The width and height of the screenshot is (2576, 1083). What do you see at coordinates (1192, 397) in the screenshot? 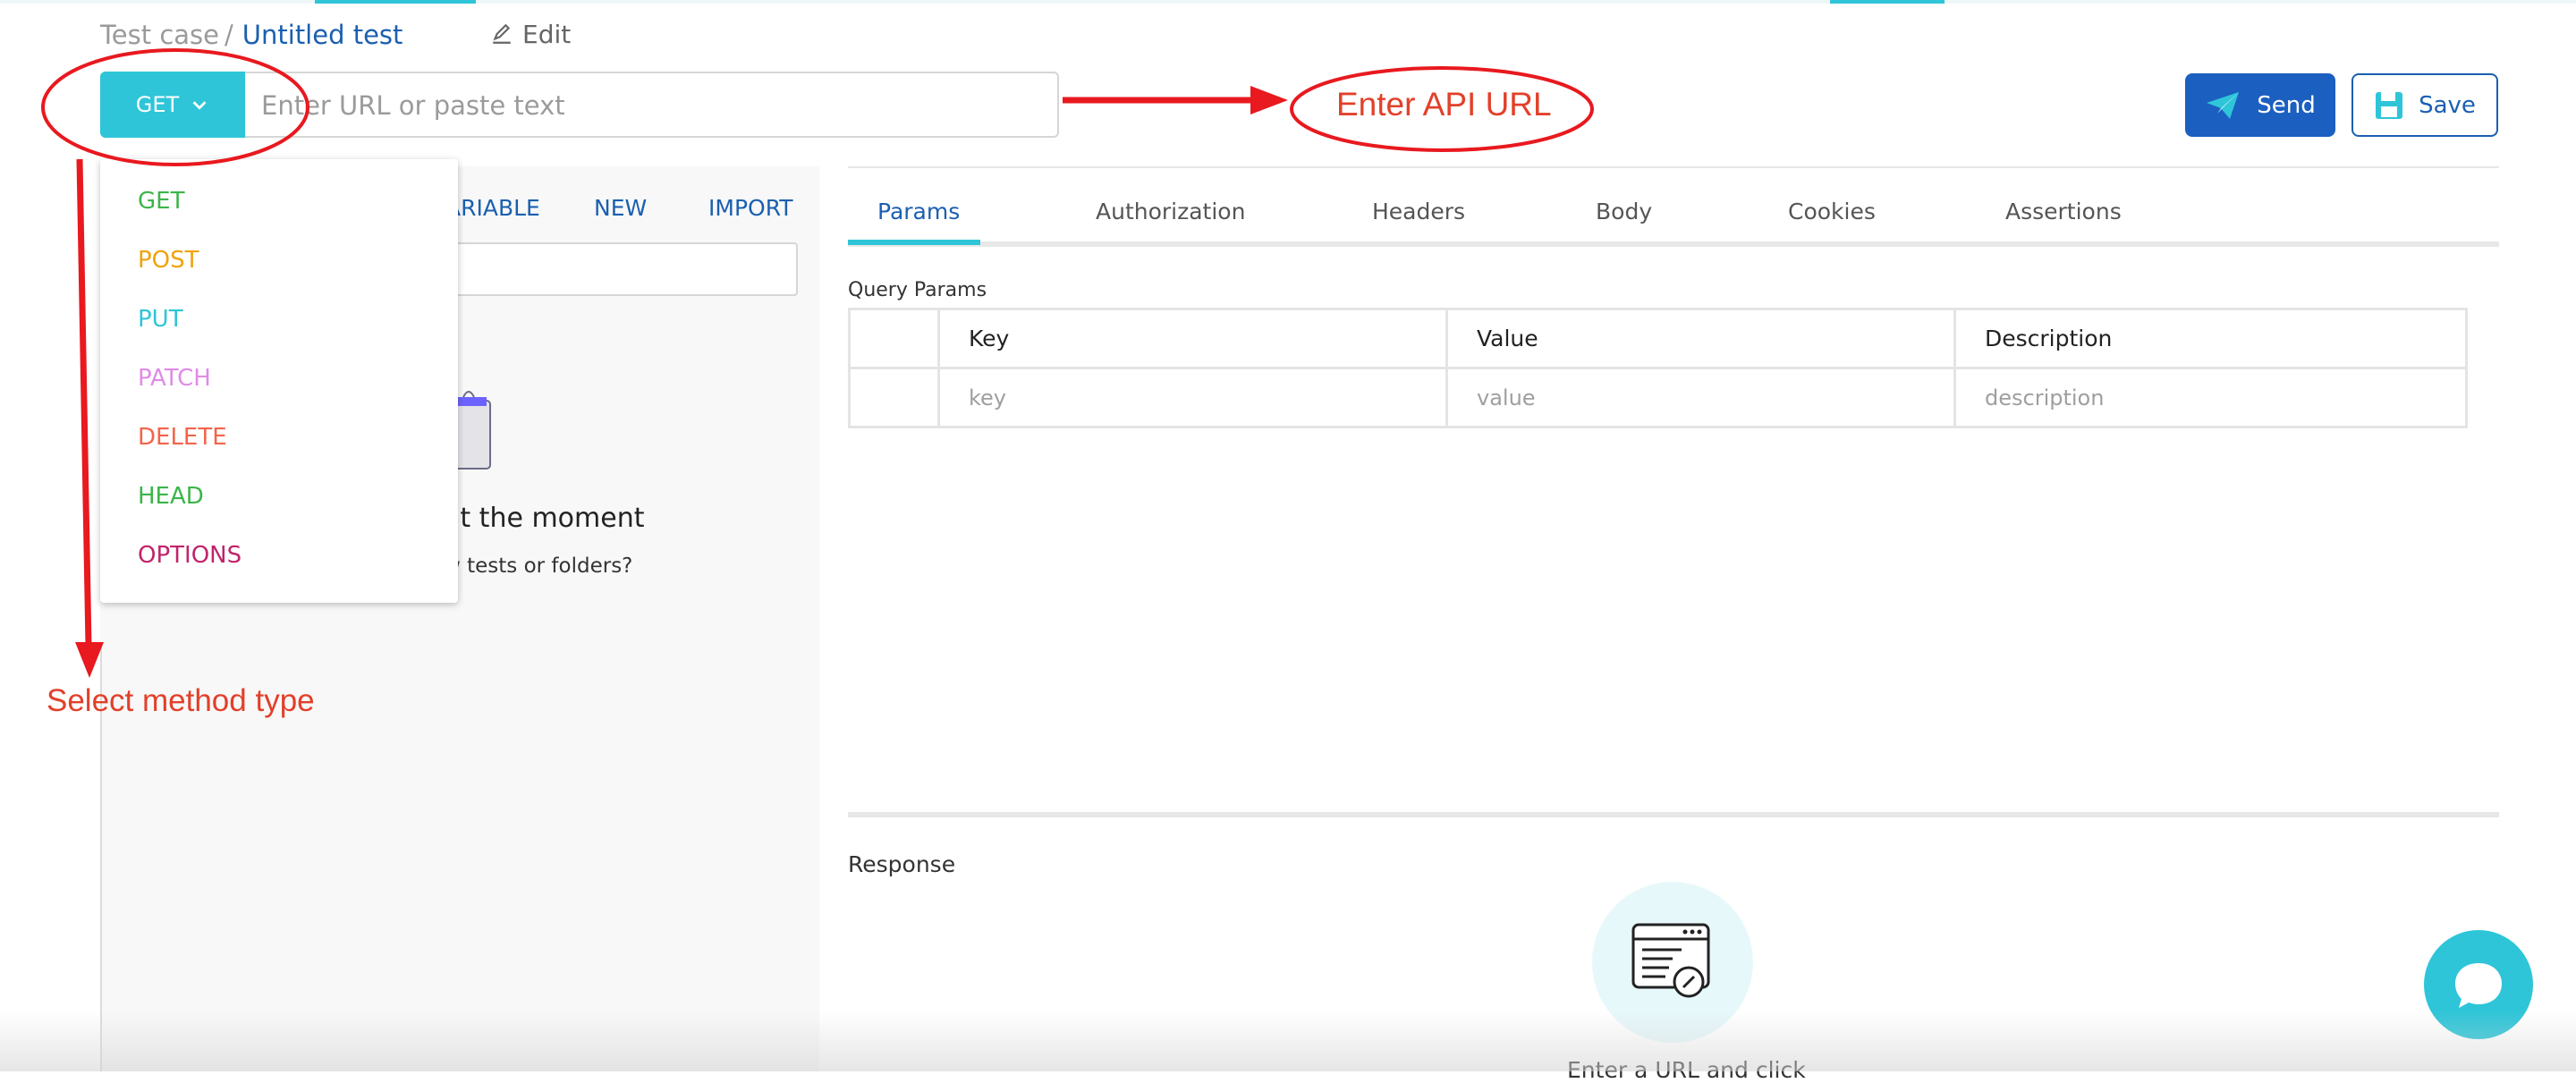
I see `key-input: key` at bounding box center [1192, 397].